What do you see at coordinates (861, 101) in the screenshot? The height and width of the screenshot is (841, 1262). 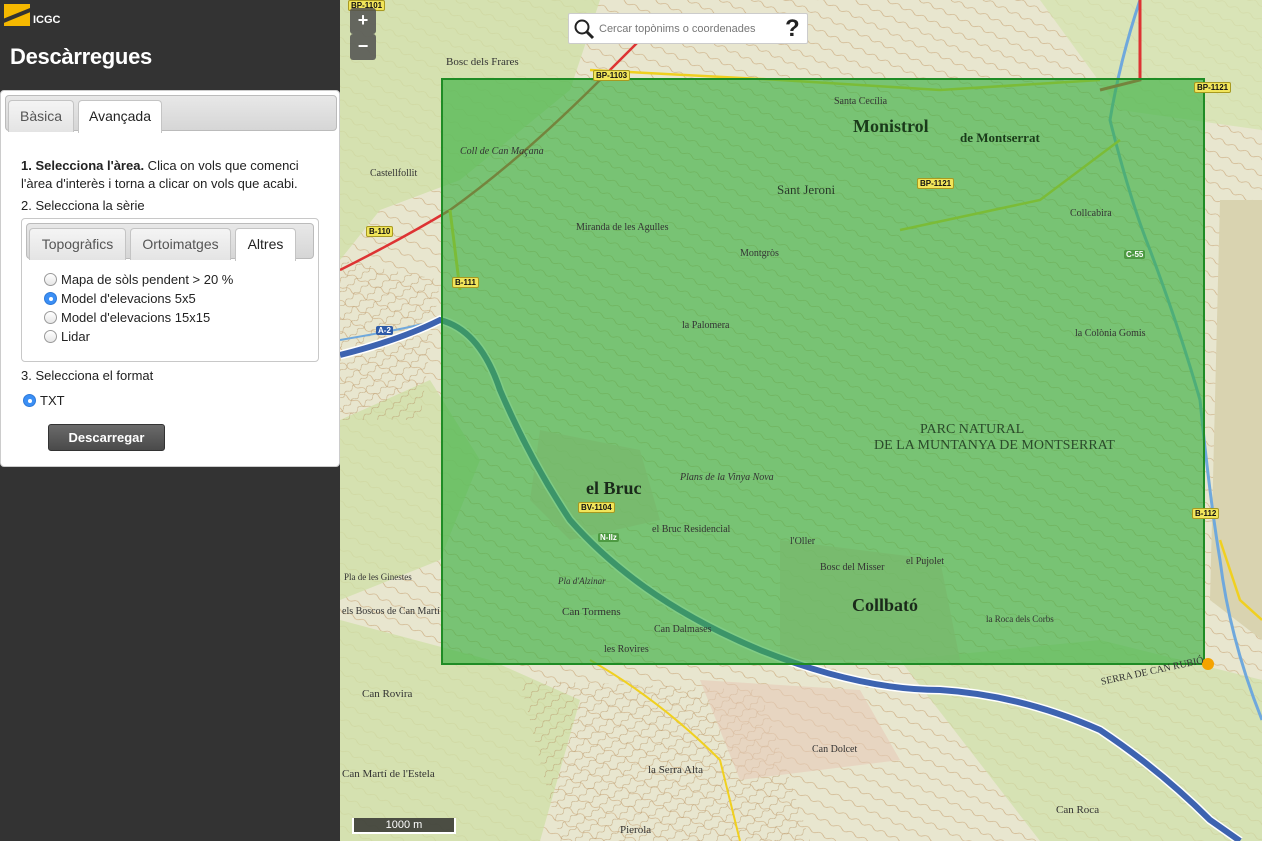 I see `map-label-santa-cecilia: Santa Cecília` at bounding box center [861, 101].